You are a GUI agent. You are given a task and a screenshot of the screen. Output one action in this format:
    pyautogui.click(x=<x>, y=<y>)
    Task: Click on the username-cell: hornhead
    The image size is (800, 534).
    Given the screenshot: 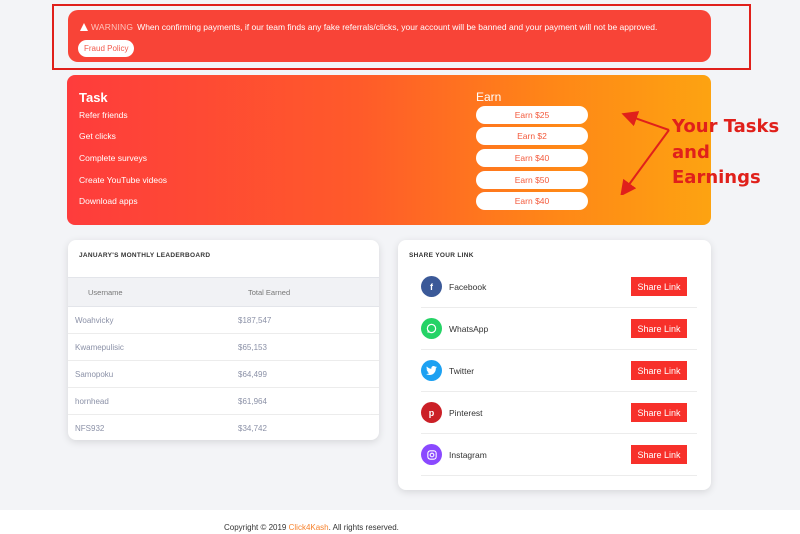 What is the action you would take?
    pyautogui.click(x=92, y=401)
    